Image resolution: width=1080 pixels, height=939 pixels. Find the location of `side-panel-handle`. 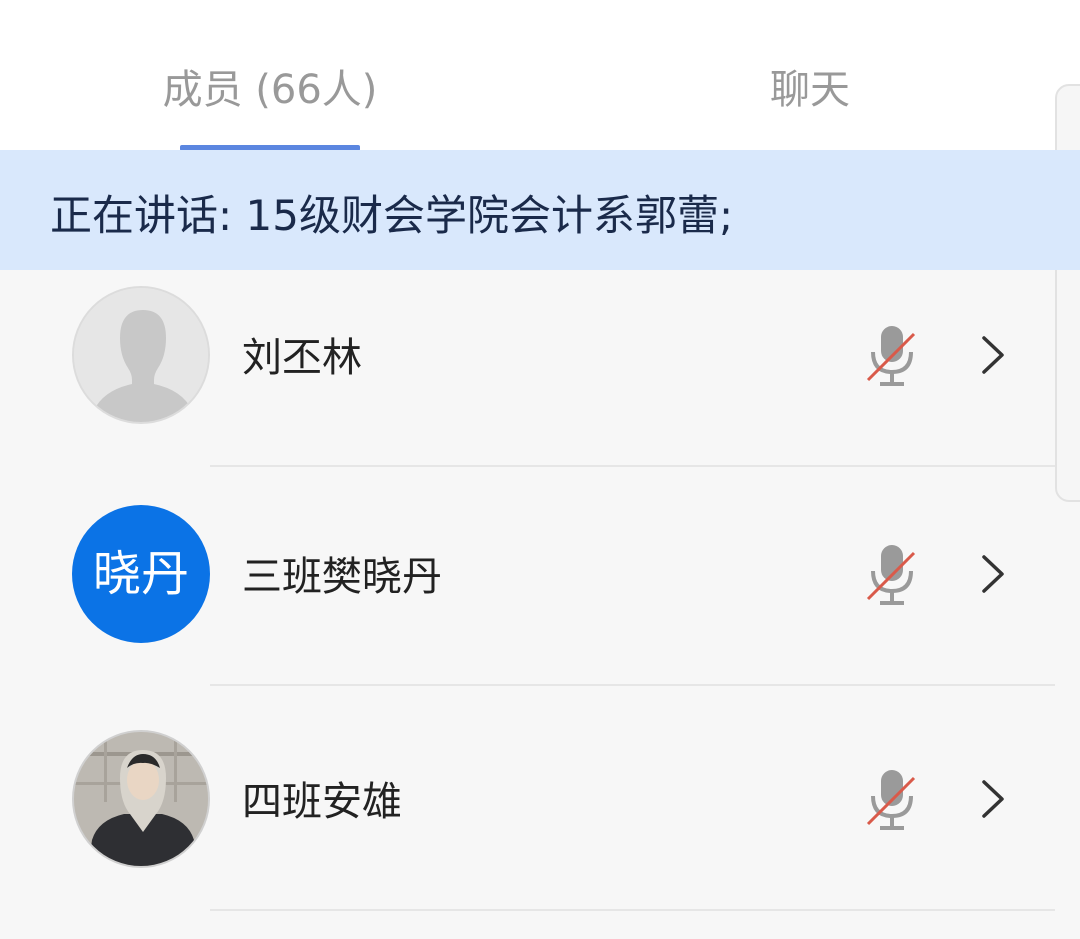

side-panel-handle is located at coordinates (1067, 293).